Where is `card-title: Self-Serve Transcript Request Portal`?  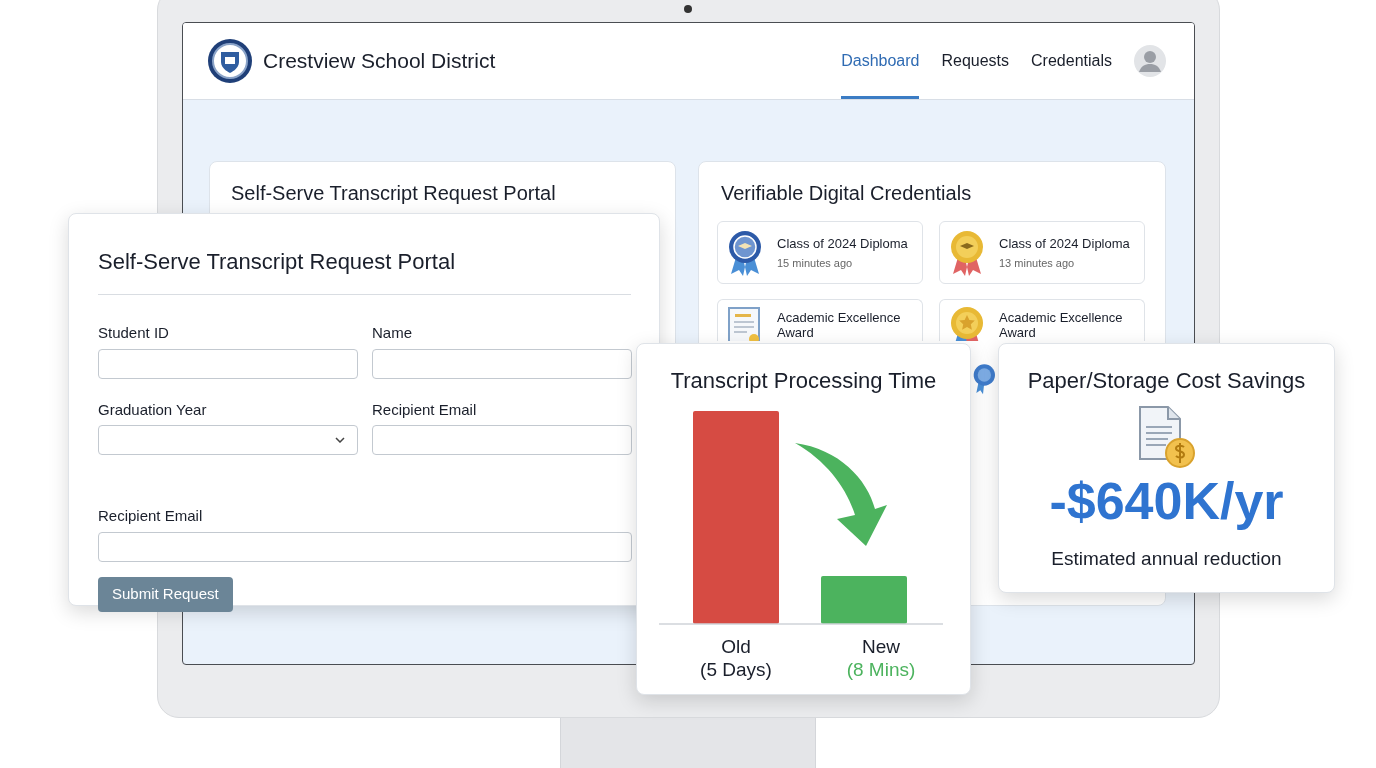
card-title: Self-Serve Transcript Request Portal is located at coordinates (394, 193).